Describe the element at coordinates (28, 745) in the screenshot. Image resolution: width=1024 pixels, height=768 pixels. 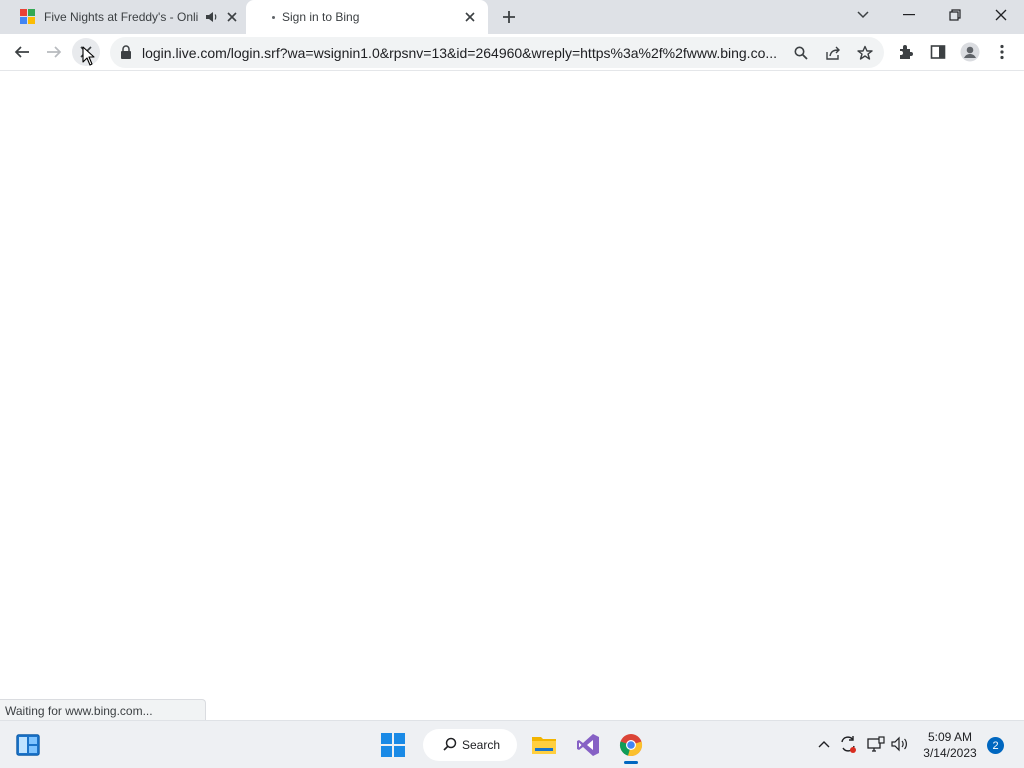
I see `widgets-icon` at that location.